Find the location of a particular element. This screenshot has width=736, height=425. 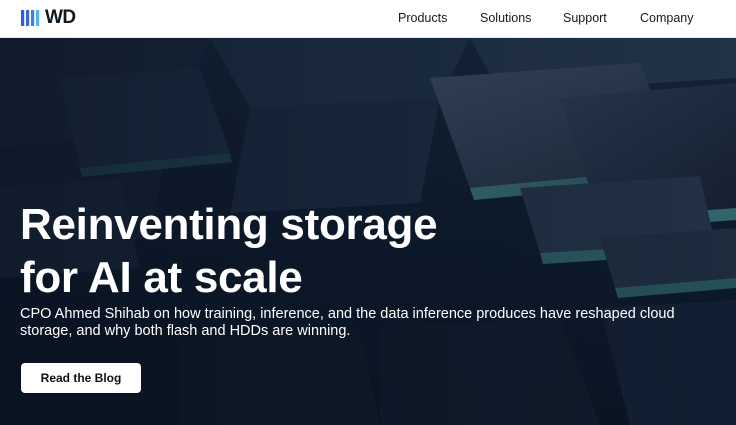

main-nav: Products Solutions Support Company is located at coordinates (368, 19).